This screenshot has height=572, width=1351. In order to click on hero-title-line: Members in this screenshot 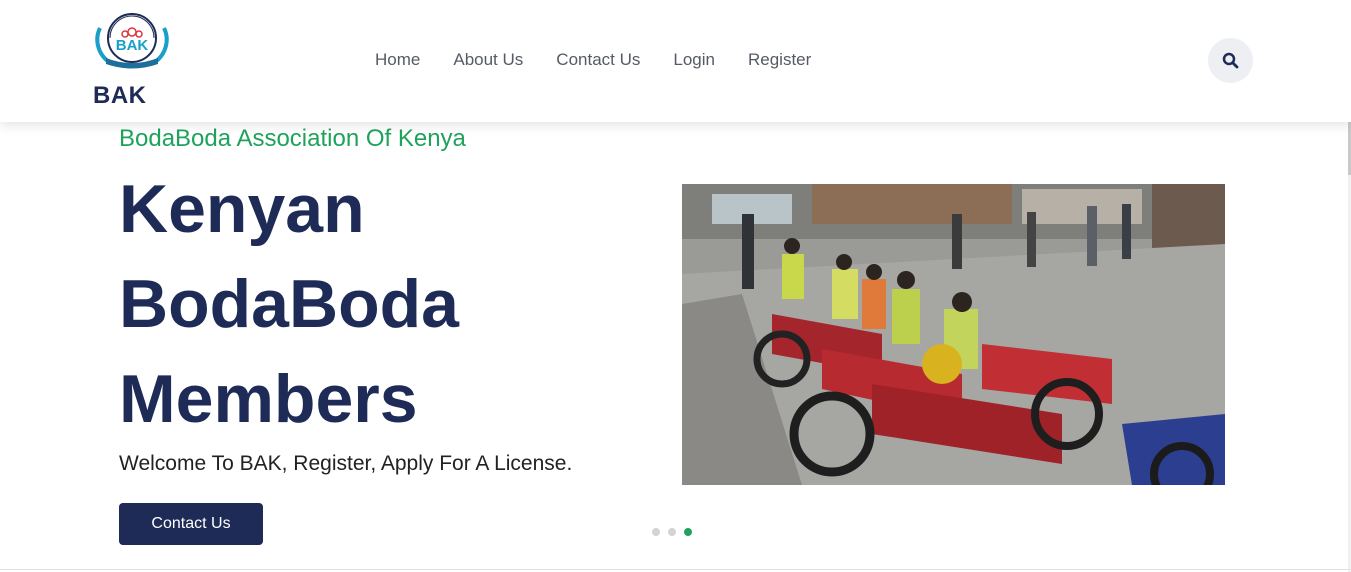, I will do `click(268, 399)`.